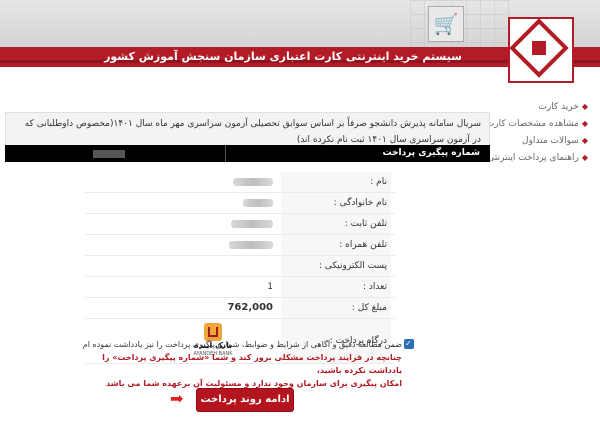 This screenshot has width=600, height=427. What do you see at coordinates (109, 154) in the screenshot?
I see `tracking-value-redacted` at bounding box center [109, 154].